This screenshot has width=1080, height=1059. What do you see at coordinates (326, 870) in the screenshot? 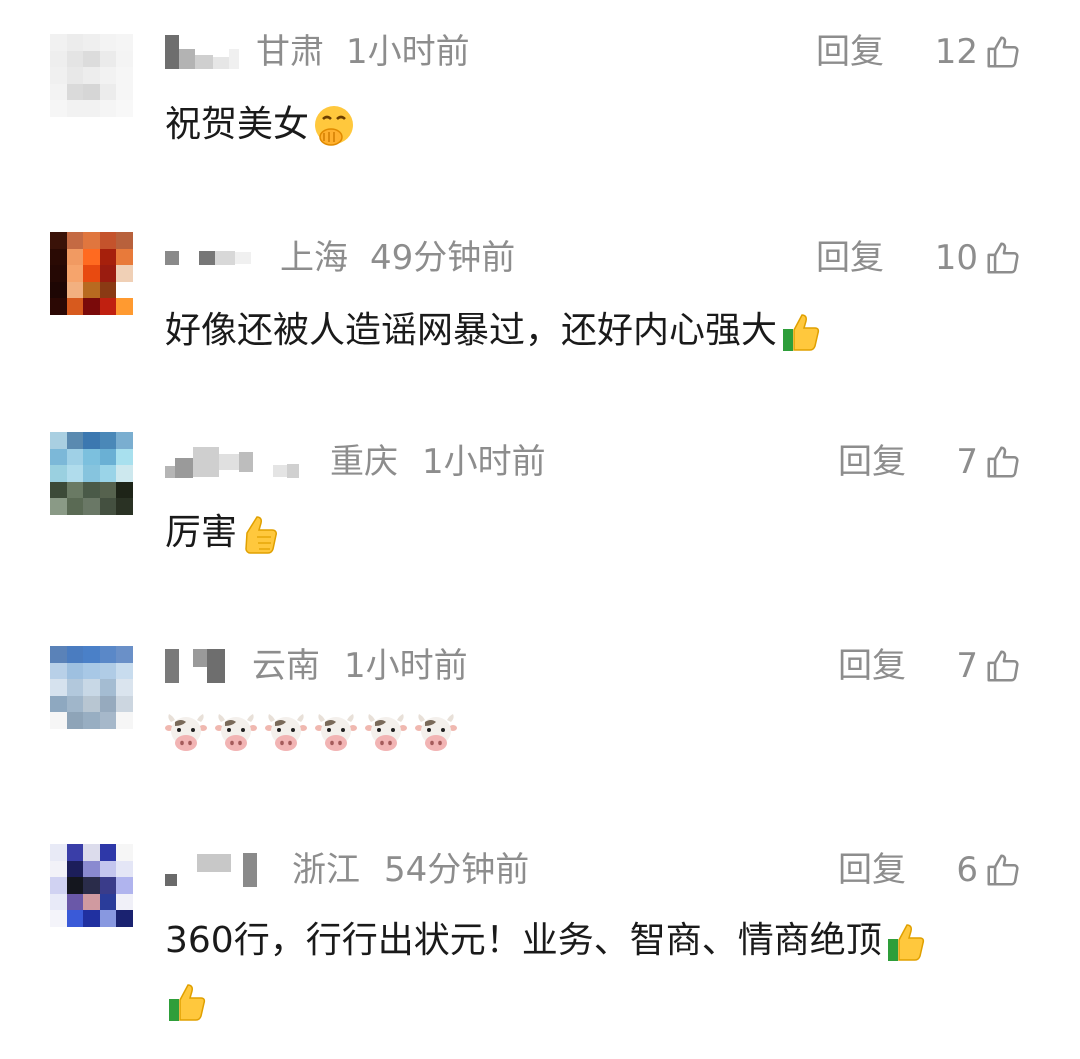
I see `comment-location: 浙江` at bounding box center [326, 870].